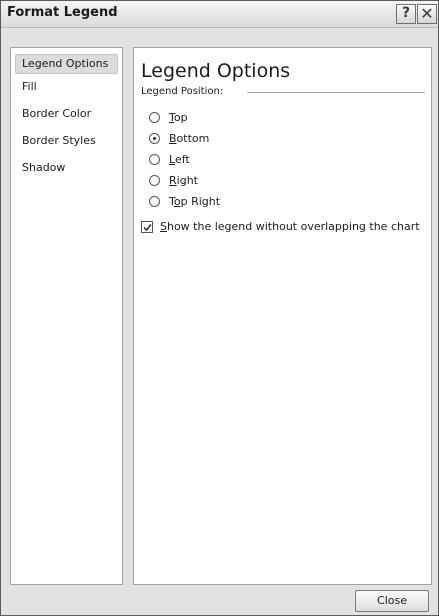 This screenshot has width=439, height=616. Describe the element at coordinates (219, 14) in the screenshot. I see `title-bar: Format Legend ? ✕` at that location.